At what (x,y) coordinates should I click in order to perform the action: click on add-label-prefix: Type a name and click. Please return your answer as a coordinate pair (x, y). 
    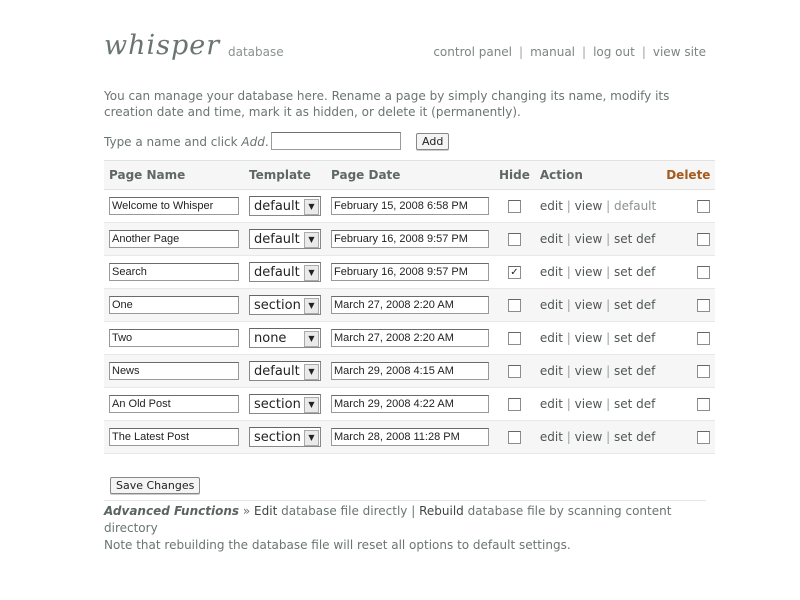
    Looking at the image, I should click on (173, 142).